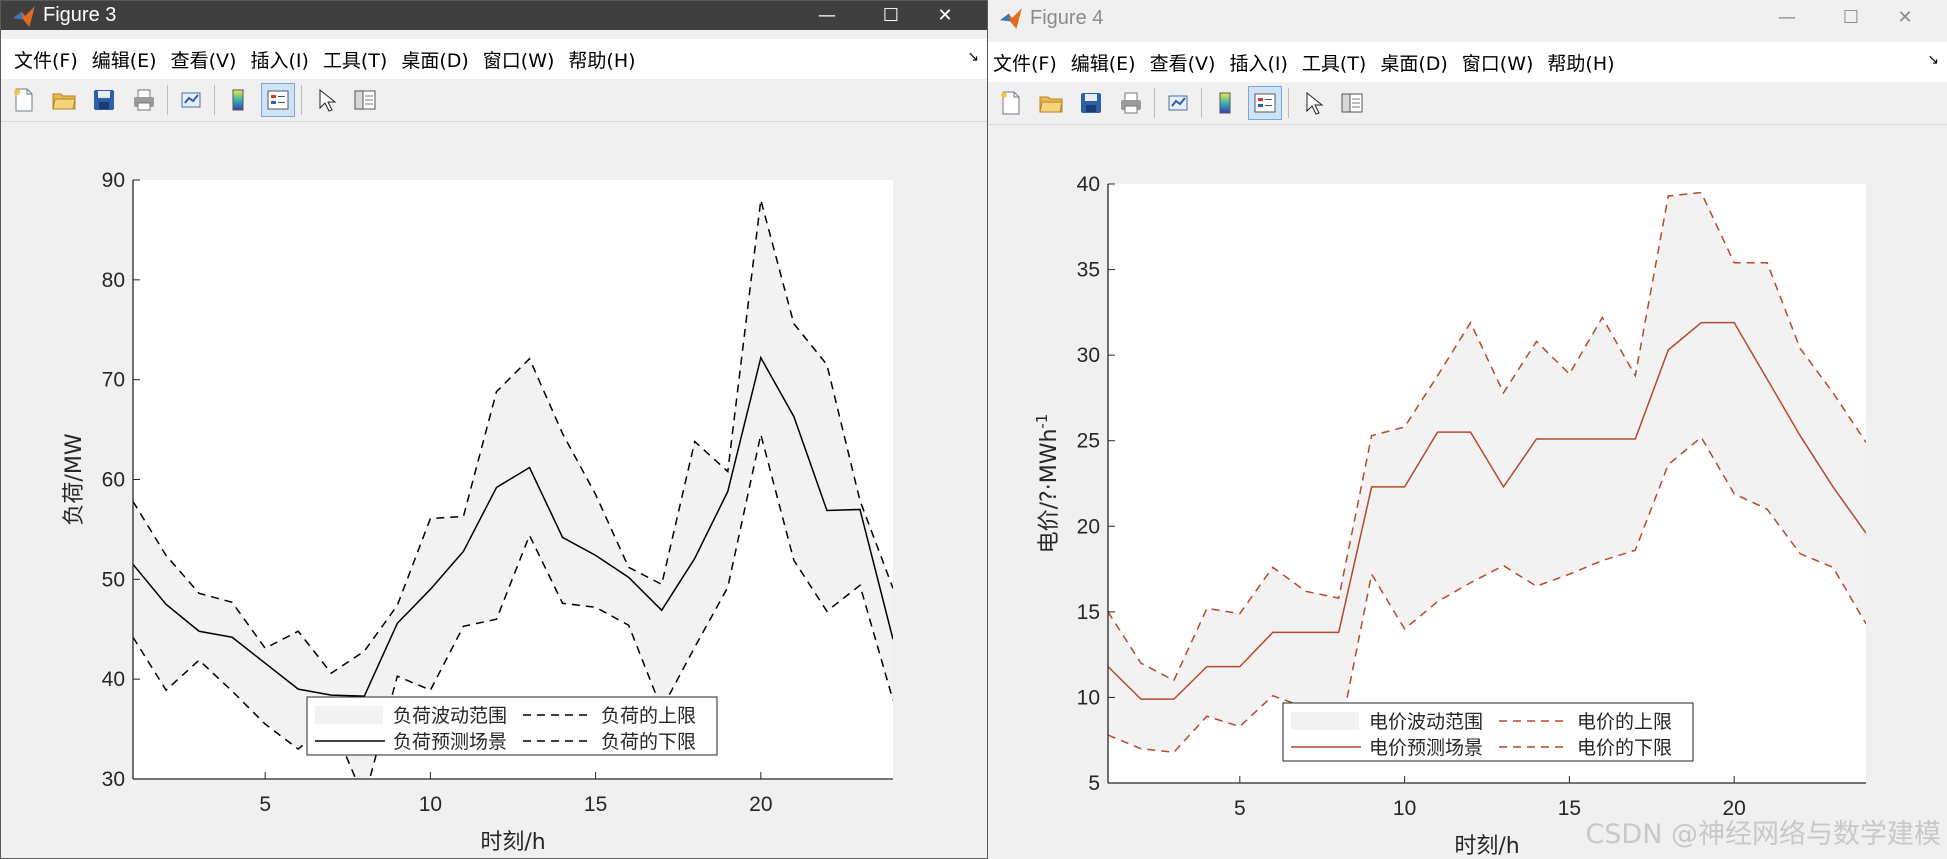 The height and width of the screenshot is (859, 1947). Describe the element at coordinates (494, 100) in the screenshot. I see `figure-toolbar` at that location.